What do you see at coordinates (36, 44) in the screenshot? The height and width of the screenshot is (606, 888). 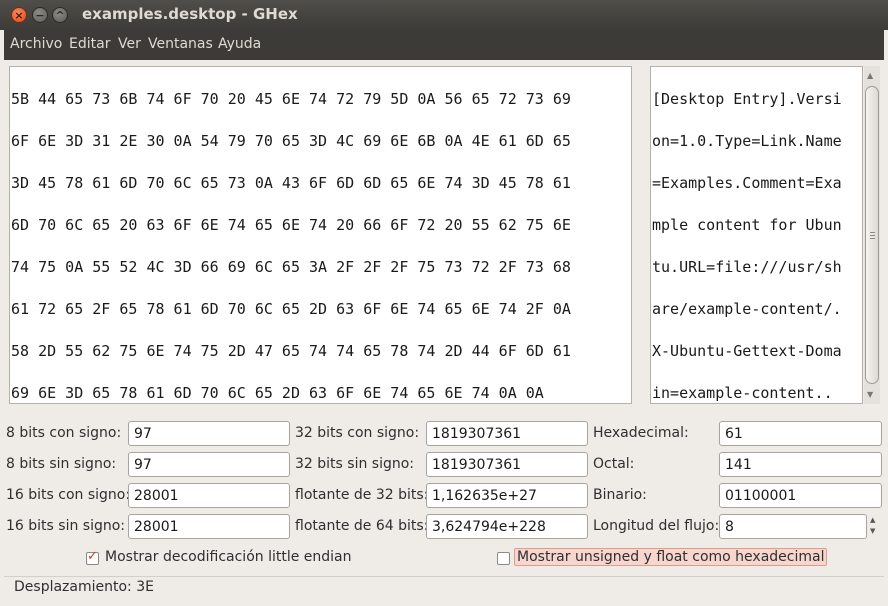 I see `menu-archivo: Archivo` at bounding box center [36, 44].